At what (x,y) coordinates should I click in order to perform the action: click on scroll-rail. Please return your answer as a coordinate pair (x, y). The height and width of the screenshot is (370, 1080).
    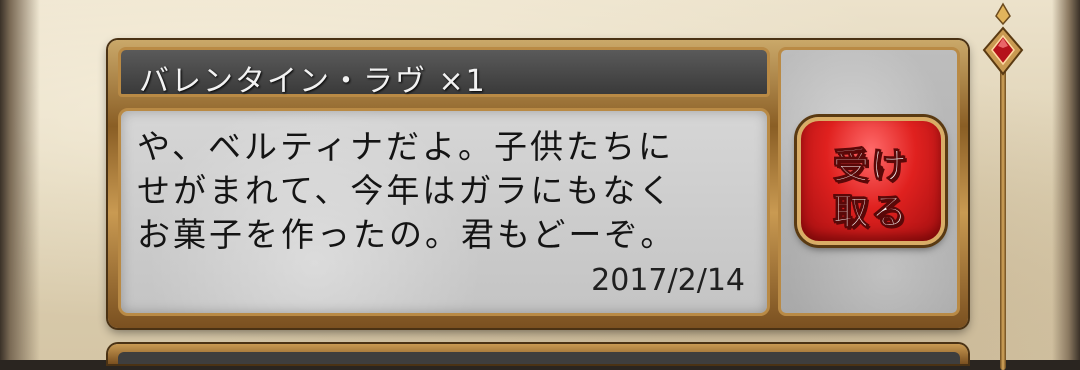
    Looking at the image, I should click on (1003, 205).